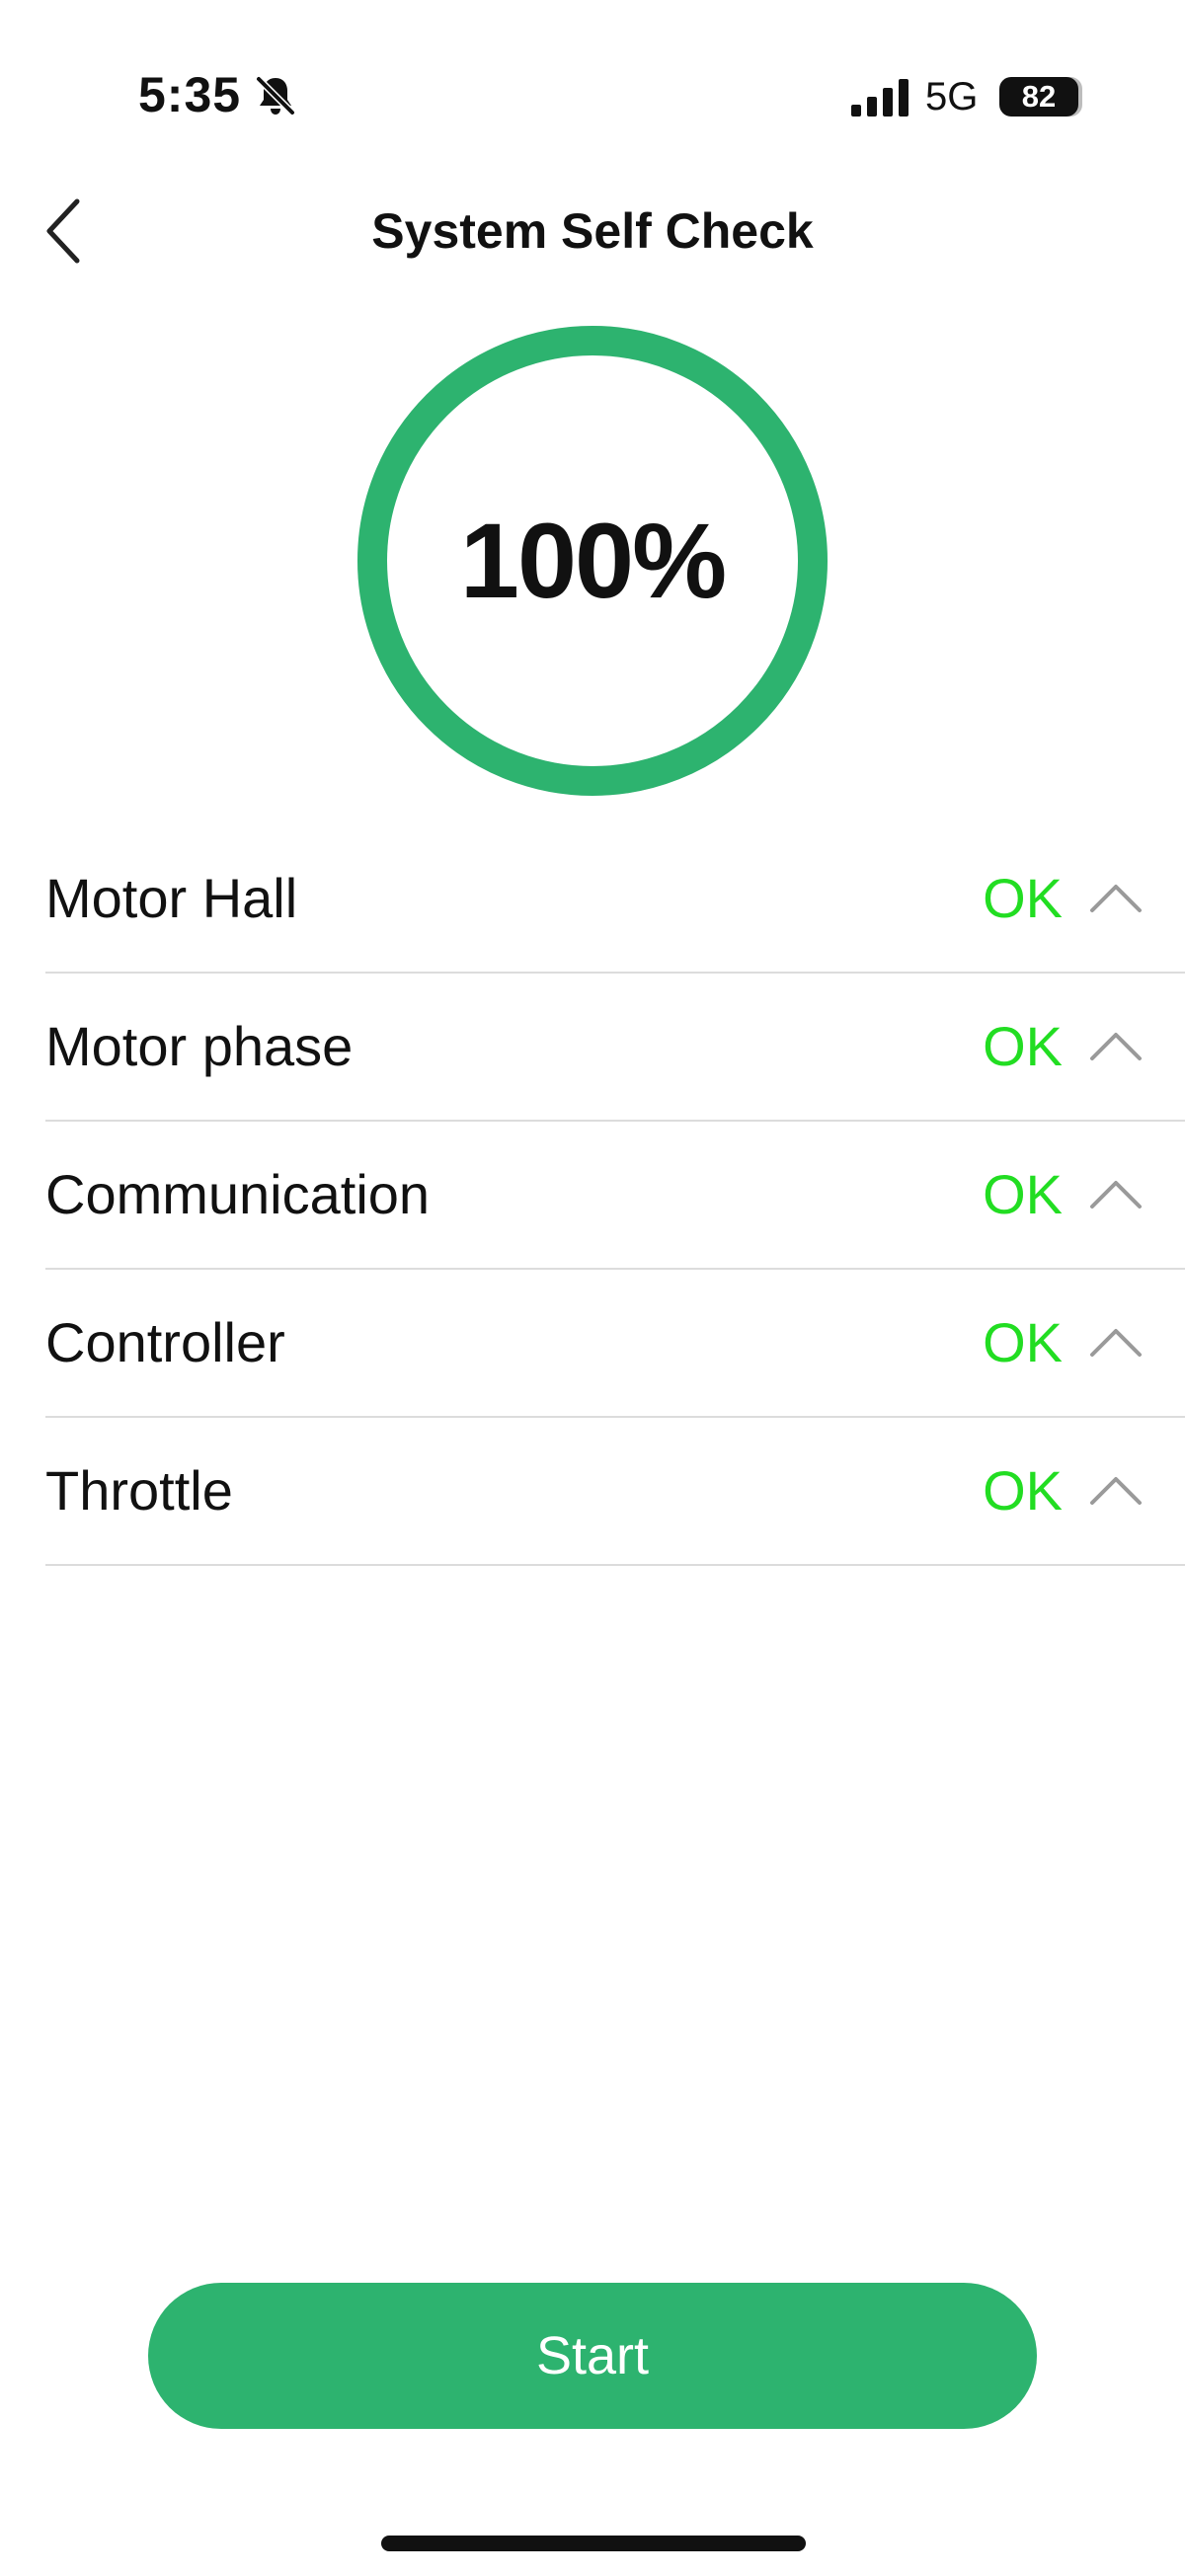 This screenshot has height=2576, width=1185. What do you see at coordinates (594, 2543) in the screenshot?
I see `home-indicator` at bounding box center [594, 2543].